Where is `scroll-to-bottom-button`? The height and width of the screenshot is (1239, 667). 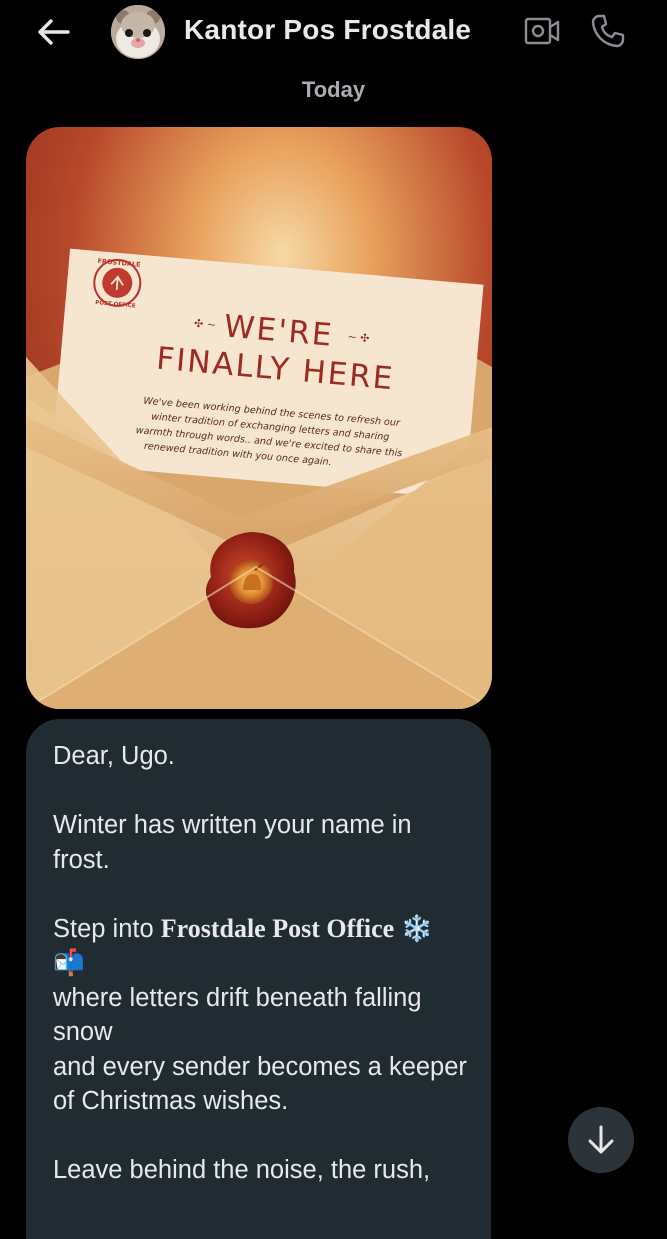 scroll-to-bottom-button is located at coordinates (601, 1140).